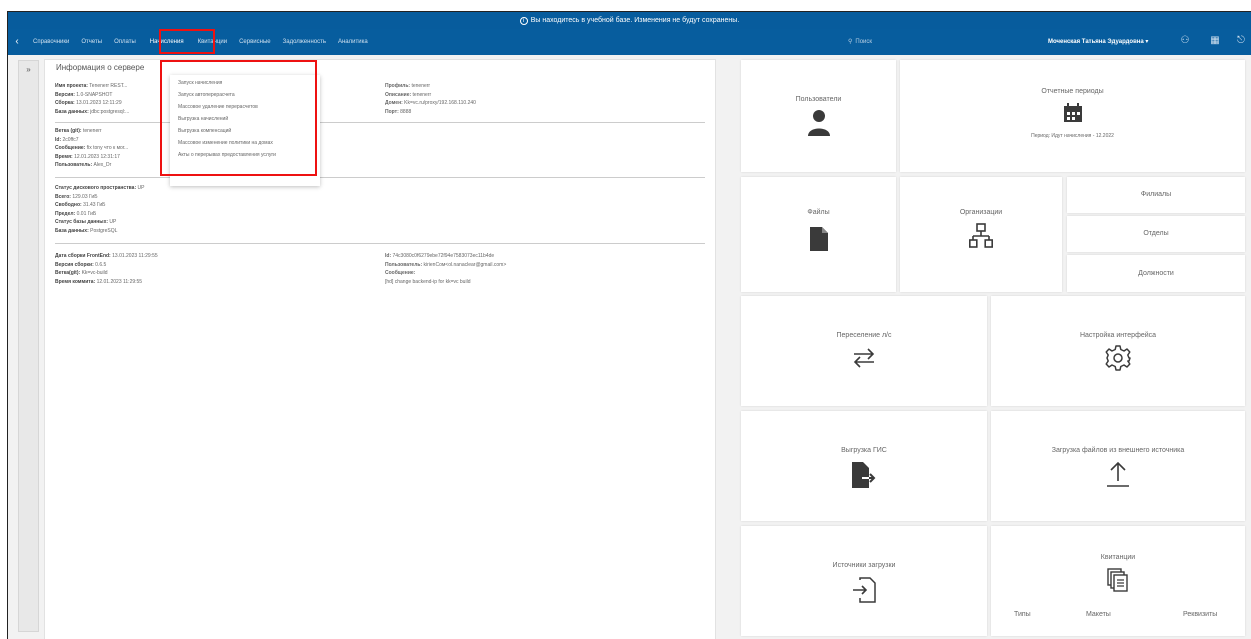 The width and height of the screenshot is (1251, 639). I want to click on receipts-types-link: Типы, so click(1022, 614).